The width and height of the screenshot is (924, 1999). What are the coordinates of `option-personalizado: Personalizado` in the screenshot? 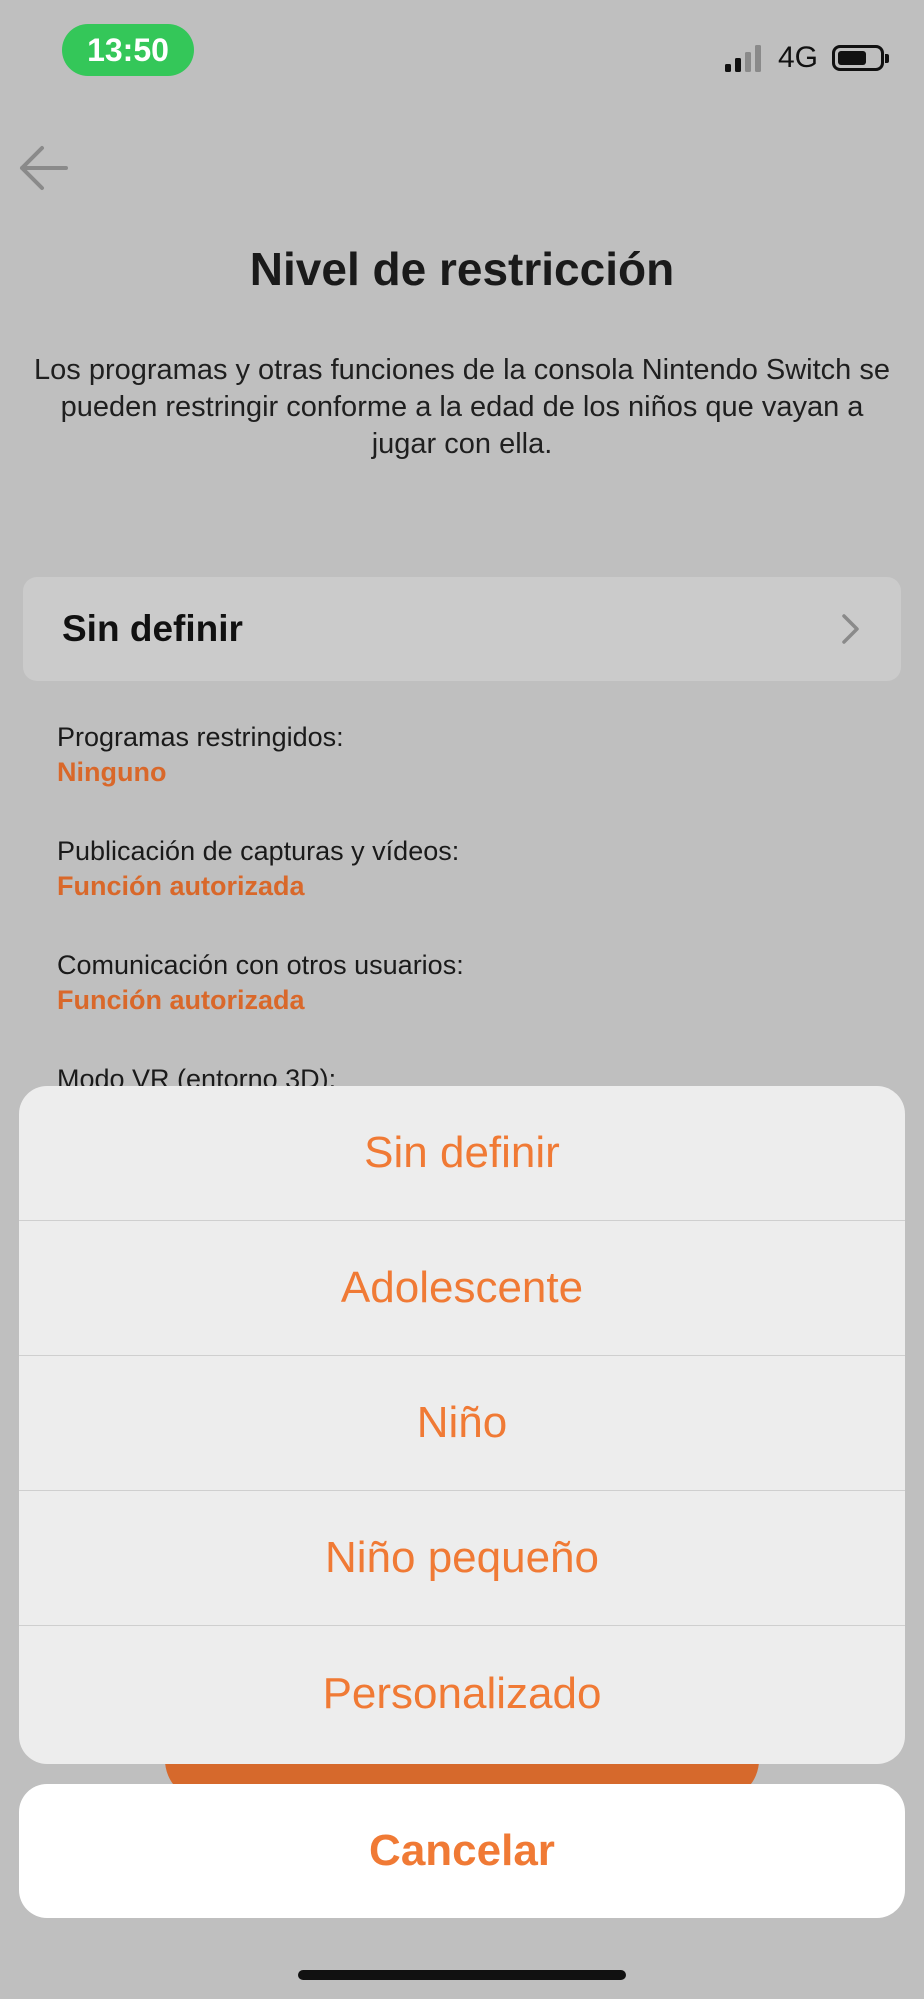 It's located at (462, 1693).